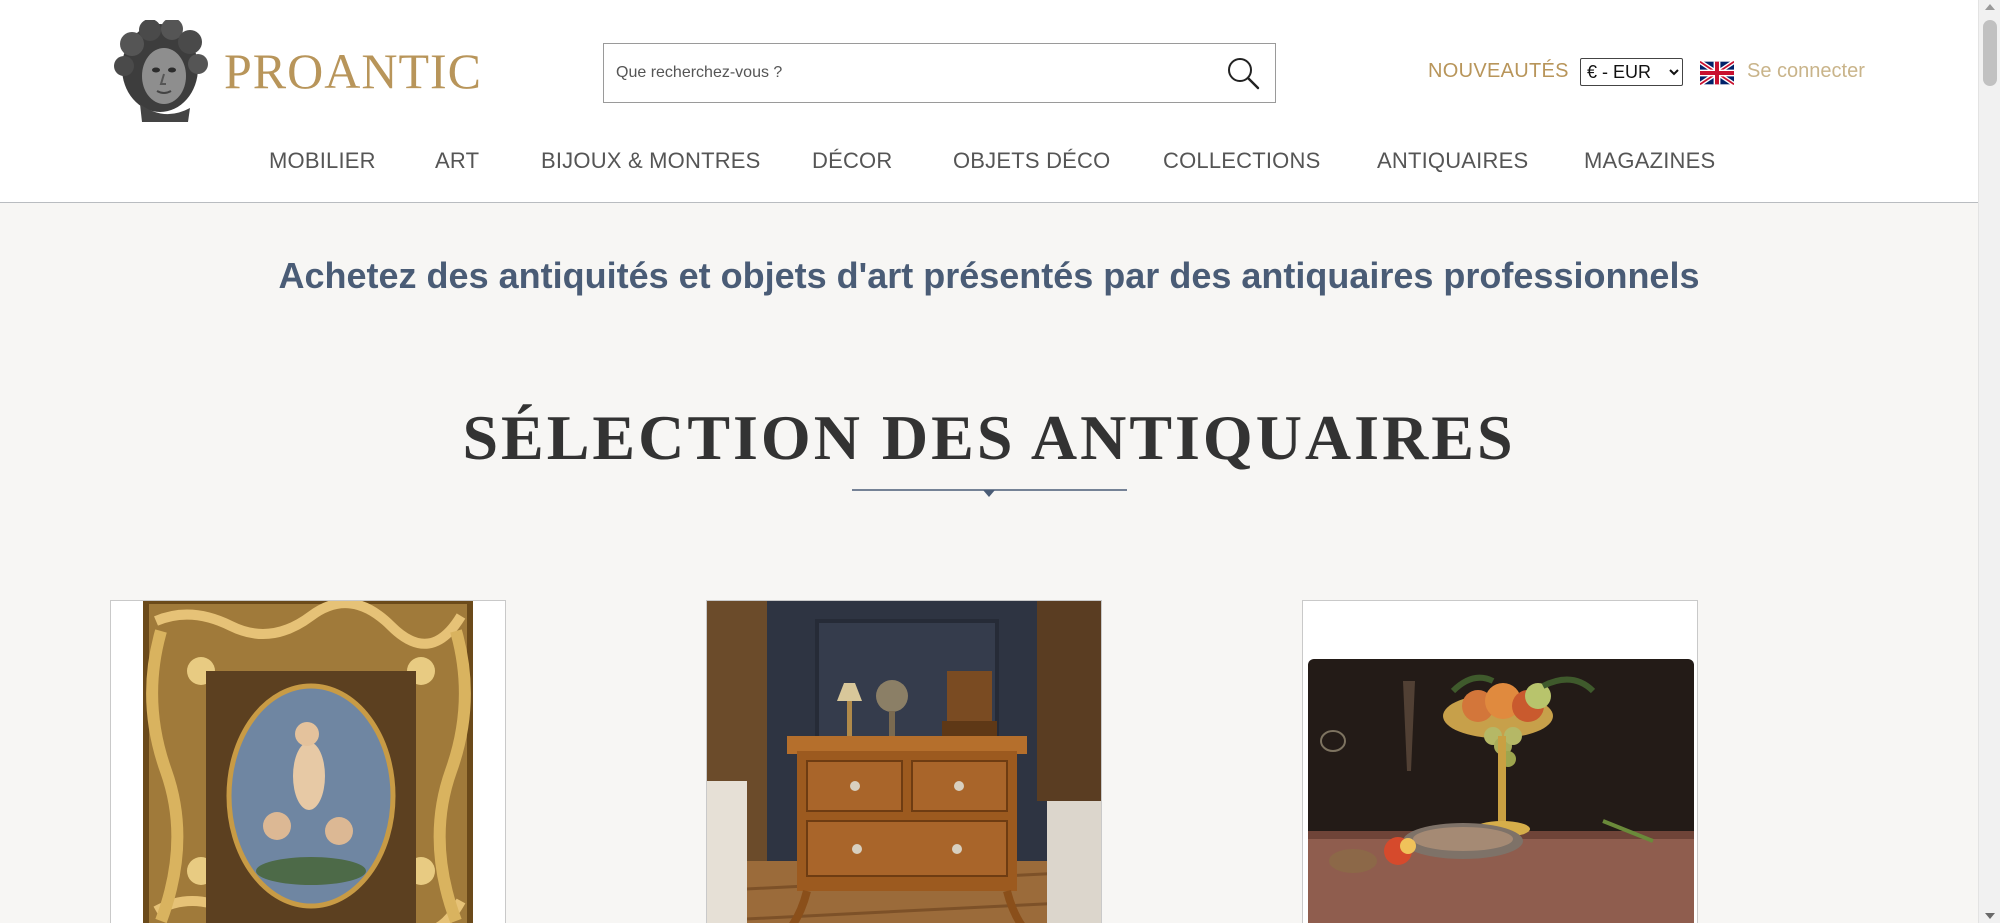 Image resolution: width=2000 pixels, height=923 pixels. Describe the element at coordinates (1649, 161) in the screenshot. I see `nav-item-magazines: MAGAZINES` at that location.